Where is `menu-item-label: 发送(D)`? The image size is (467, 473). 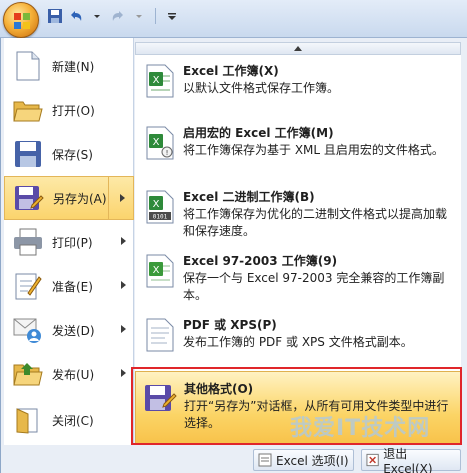
menu-item-label: 发送(D) is located at coordinates (73, 330).